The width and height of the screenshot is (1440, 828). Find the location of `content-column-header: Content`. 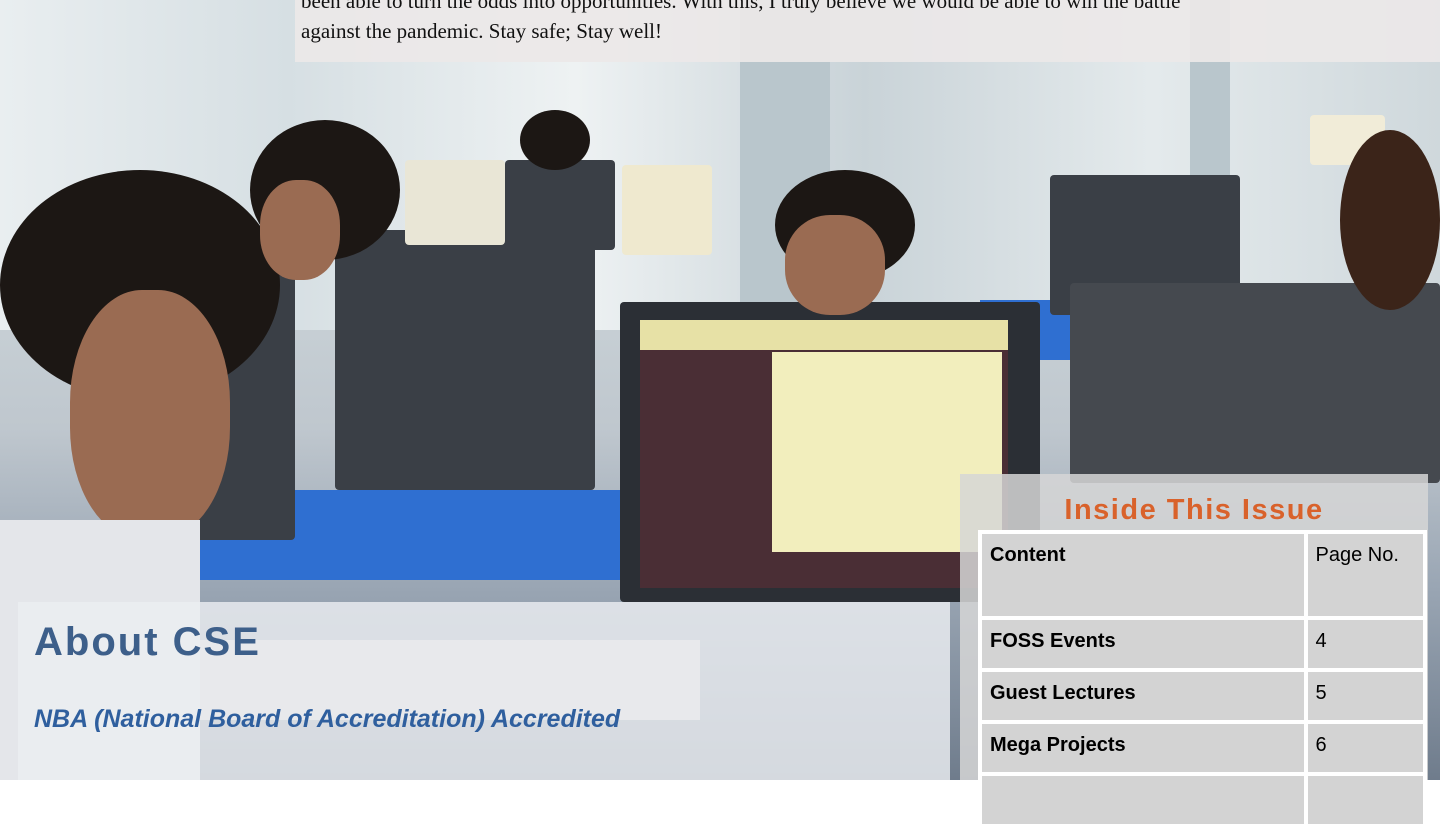

content-column-header: Content is located at coordinates (1143, 575).